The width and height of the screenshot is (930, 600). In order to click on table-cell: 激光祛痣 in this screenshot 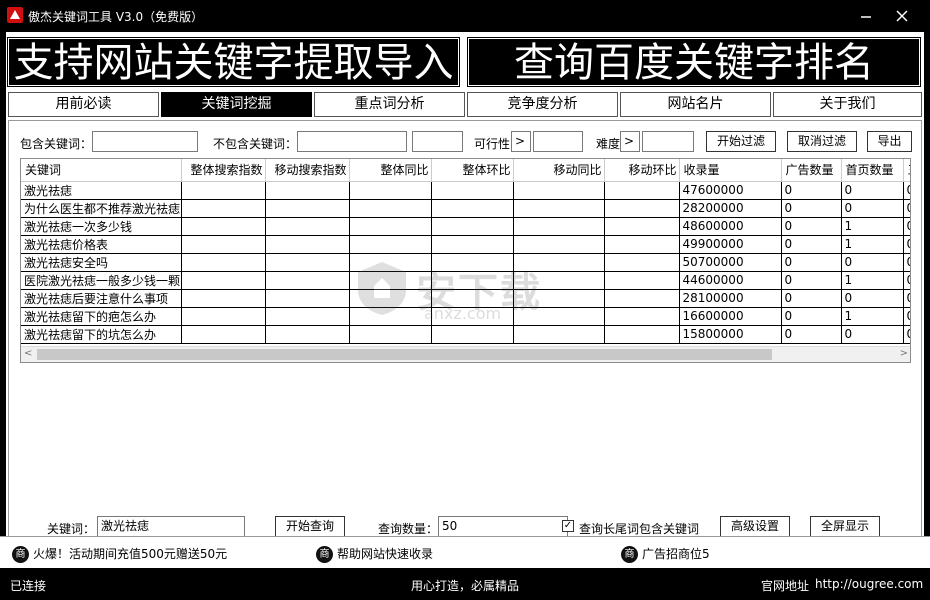, I will do `click(101, 190)`.